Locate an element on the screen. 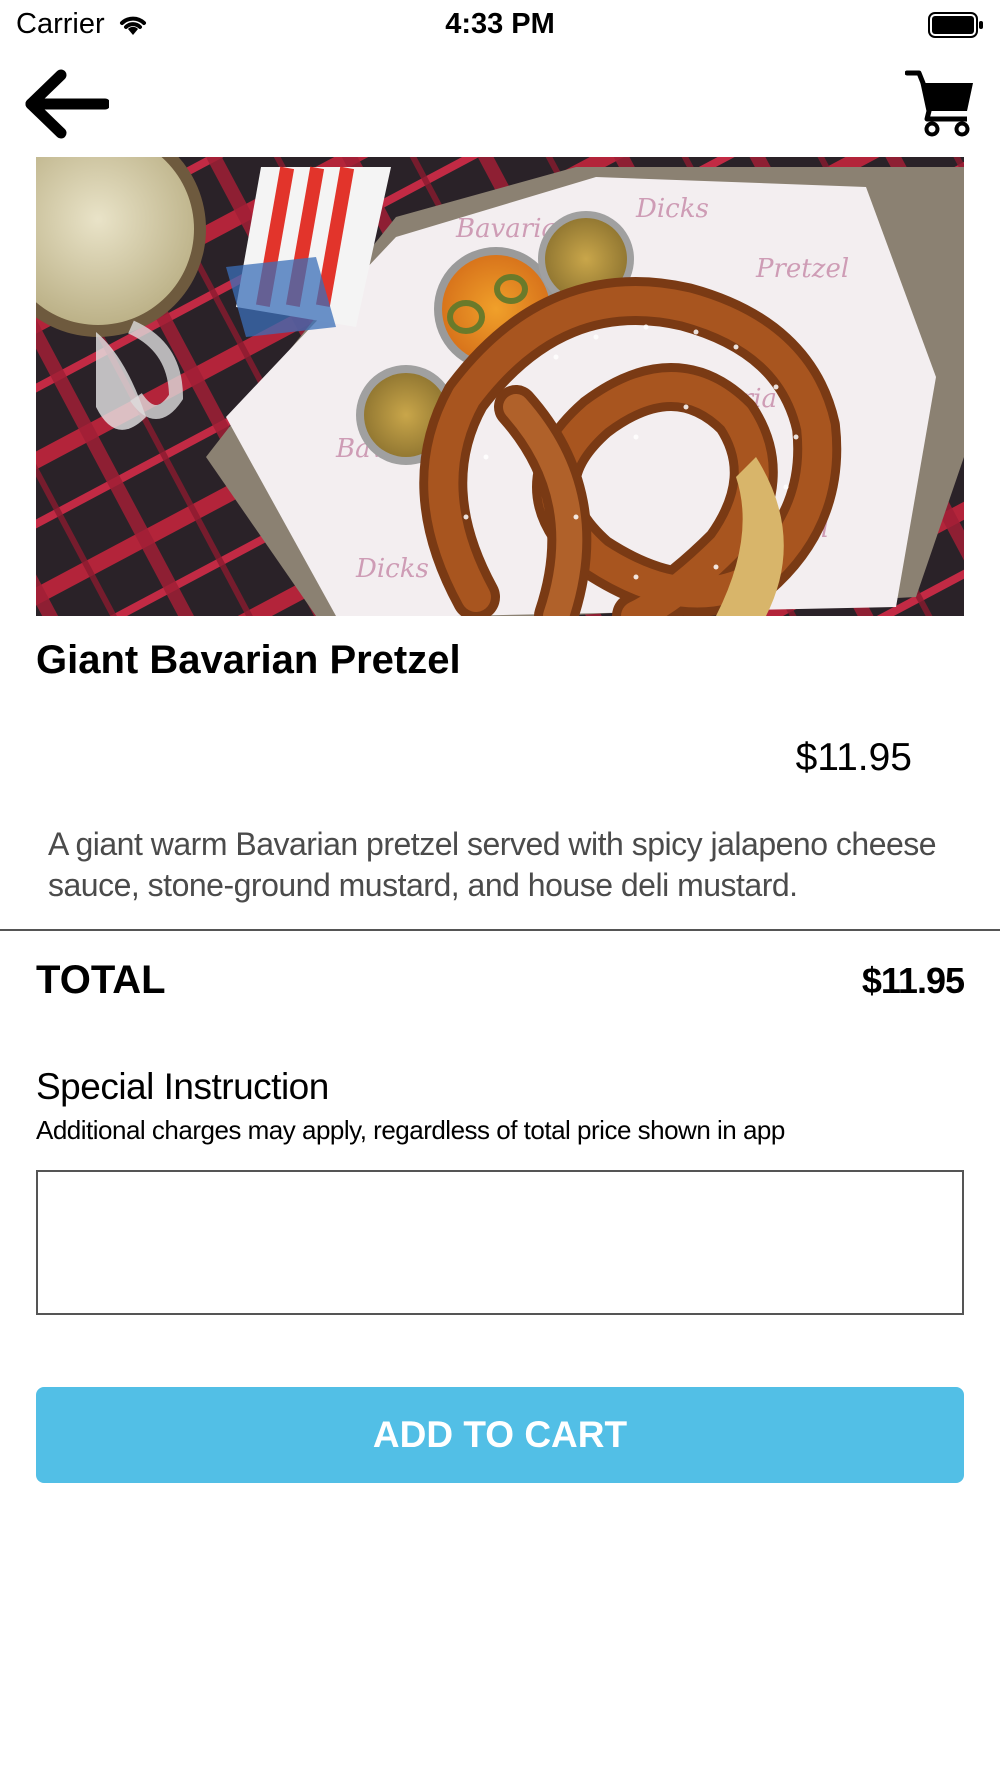 The image size is (1000, 1778). shopping-cart-icon is located at coordinates (939, 103).